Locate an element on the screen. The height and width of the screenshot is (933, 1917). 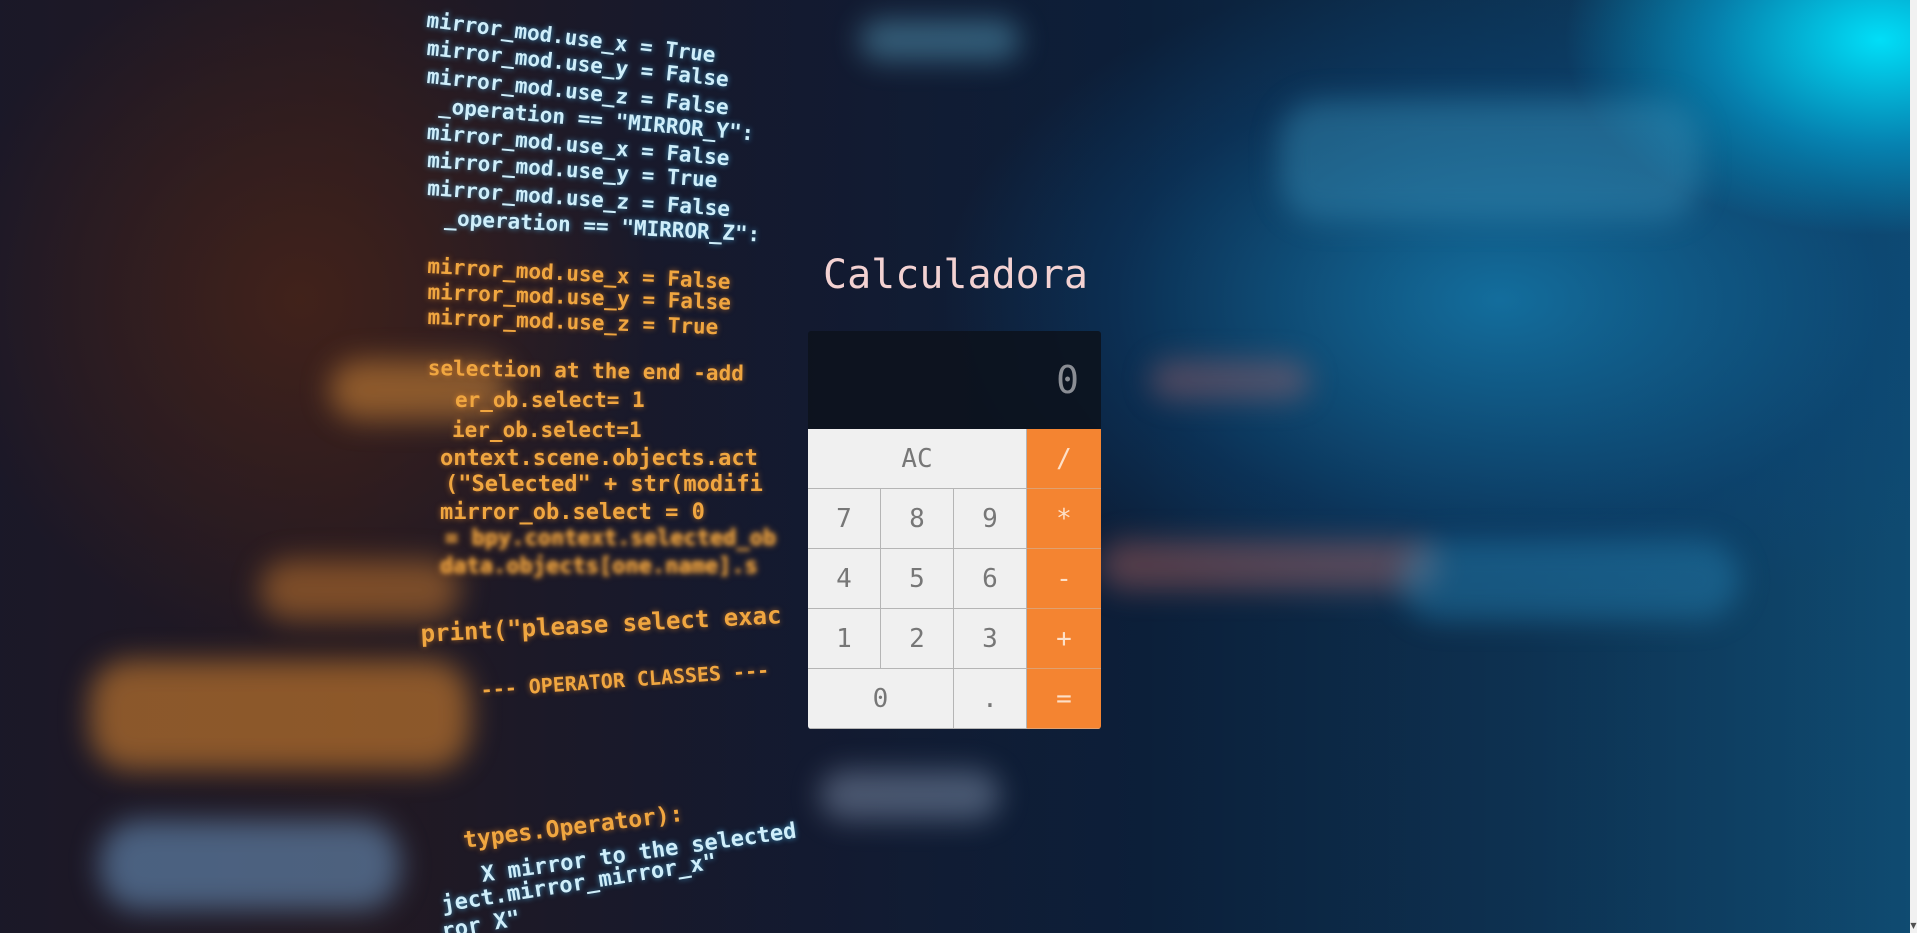
digit-2-button: 2 is located at coordinates (917, 639).